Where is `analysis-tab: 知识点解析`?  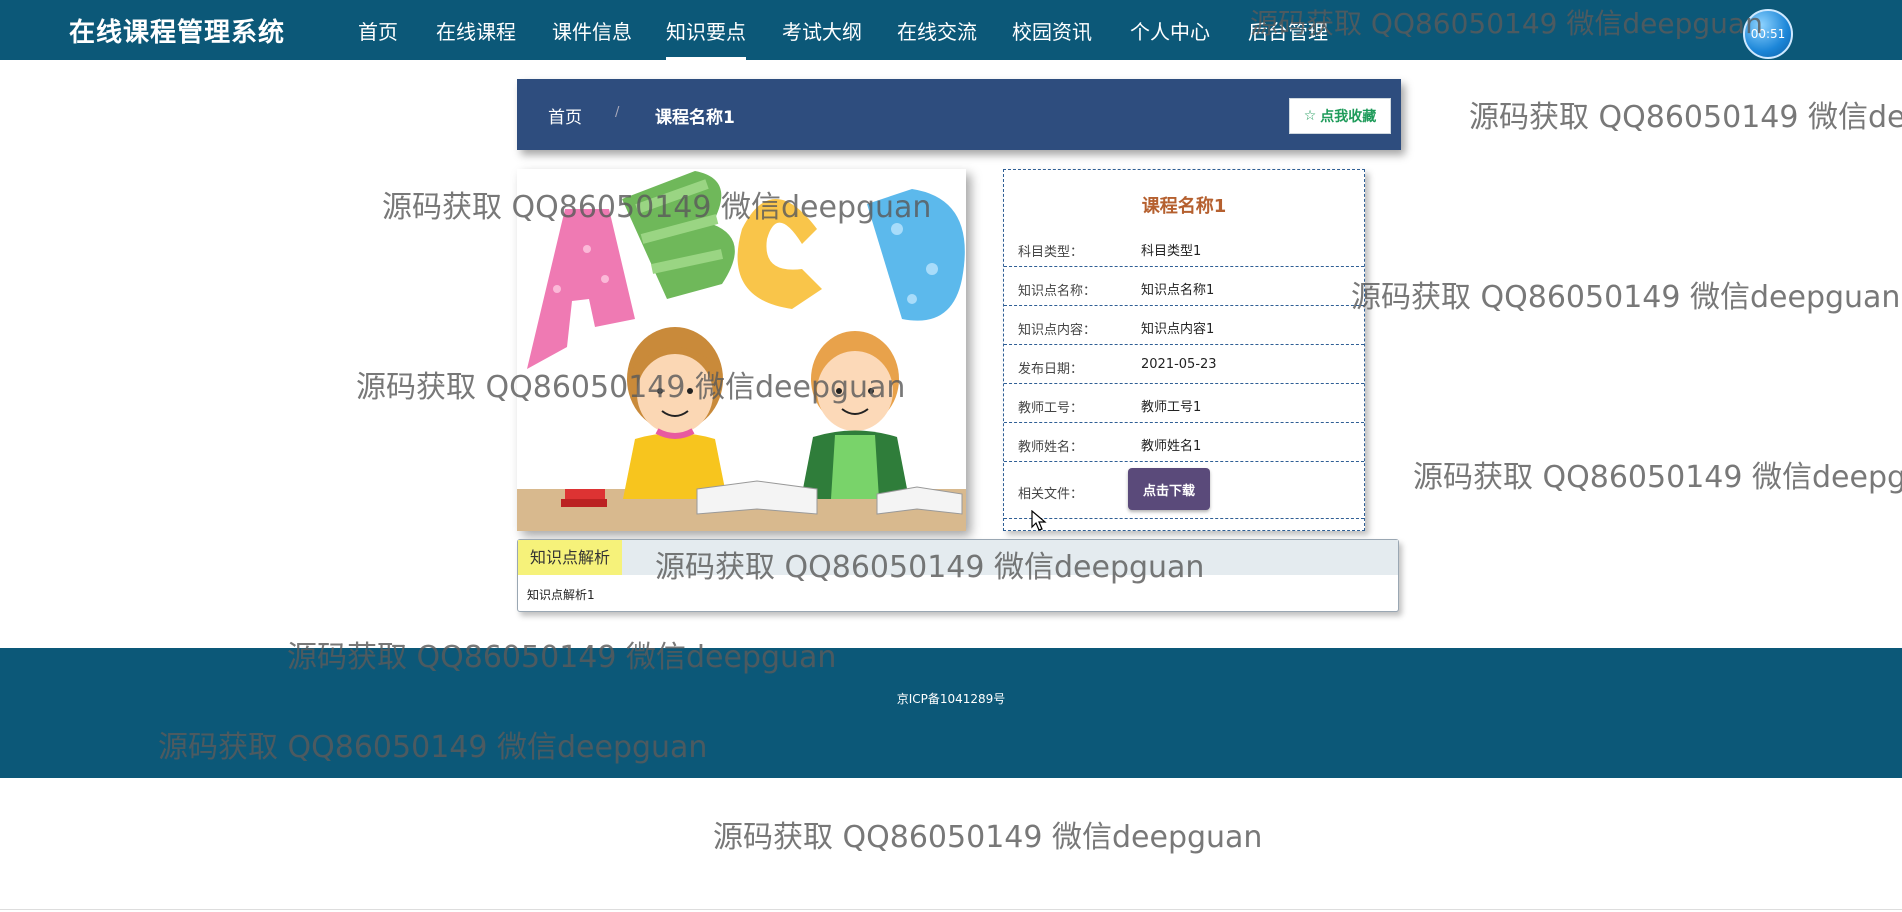
analysis-tab: 知识点解析 is located at coordinates (570, 557).